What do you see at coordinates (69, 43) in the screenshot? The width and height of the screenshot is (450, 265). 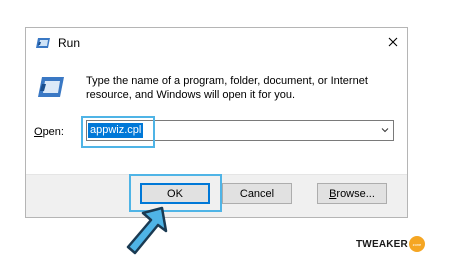 I see `window-title: Run` at bounding box center [69, 43].